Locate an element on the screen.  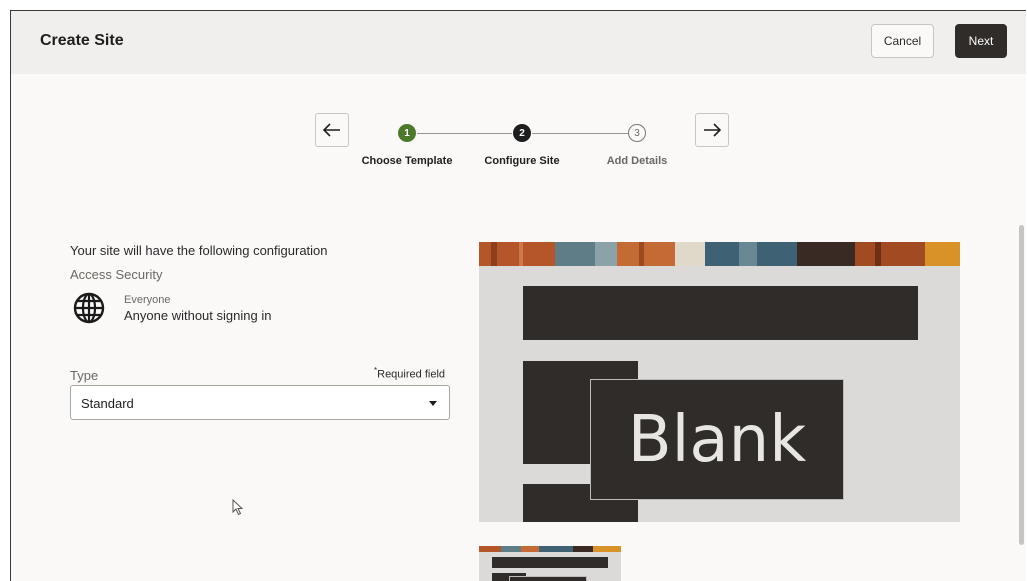
arrow-left-icon is located at coordinates (331, 130).